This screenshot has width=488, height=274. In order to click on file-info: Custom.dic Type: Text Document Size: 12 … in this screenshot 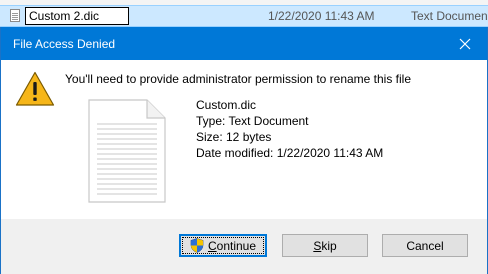, I will do `click(289, 129)`.